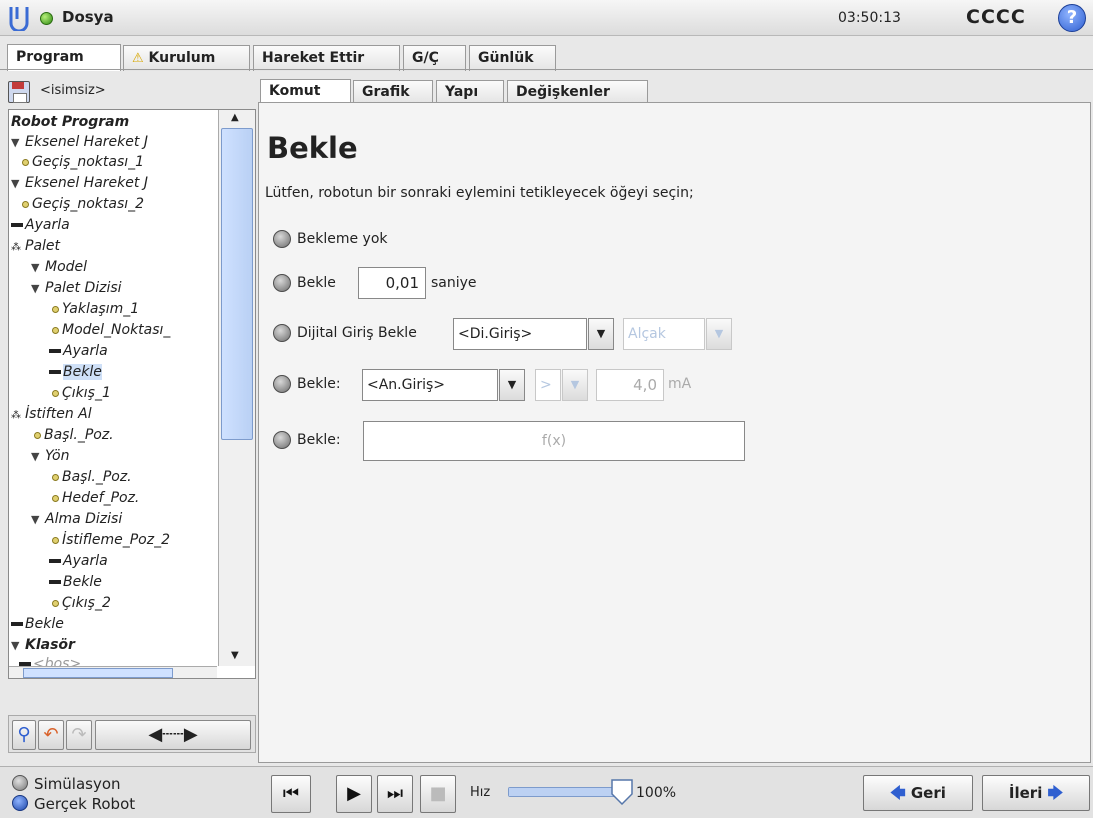 The width and height of the screenshot is (1093, 818). I want to click on tree-node-label: Geçiş_noktası_1, so click(88, 162).